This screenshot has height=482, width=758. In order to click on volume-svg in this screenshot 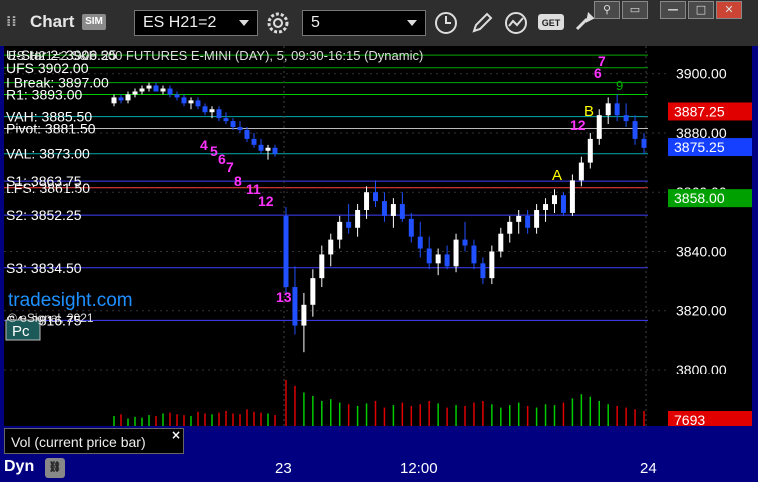, I will do `click(380, 400)`.